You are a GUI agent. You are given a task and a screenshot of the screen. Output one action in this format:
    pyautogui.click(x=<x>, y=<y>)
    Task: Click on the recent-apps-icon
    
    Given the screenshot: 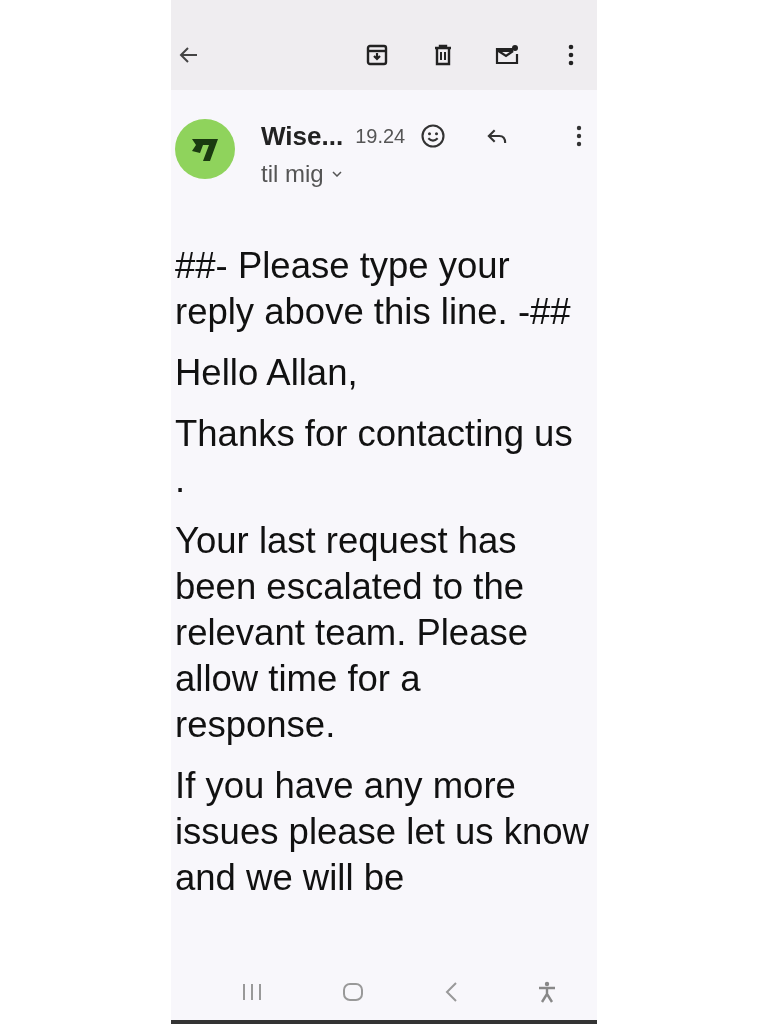 What is the action you would take?
    pyautogui.click(x=251, y=992)
    